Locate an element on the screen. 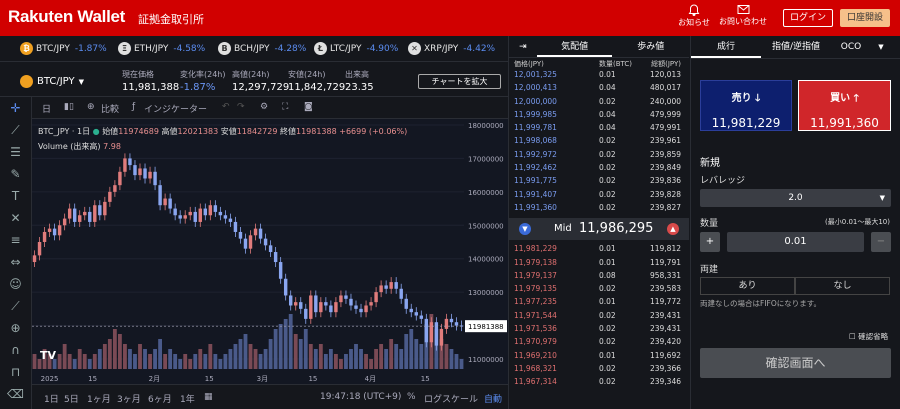 The height and width of the screenshot is (409, 900). arrow-up-icon: ▲ is located at coordinates (673, 229).